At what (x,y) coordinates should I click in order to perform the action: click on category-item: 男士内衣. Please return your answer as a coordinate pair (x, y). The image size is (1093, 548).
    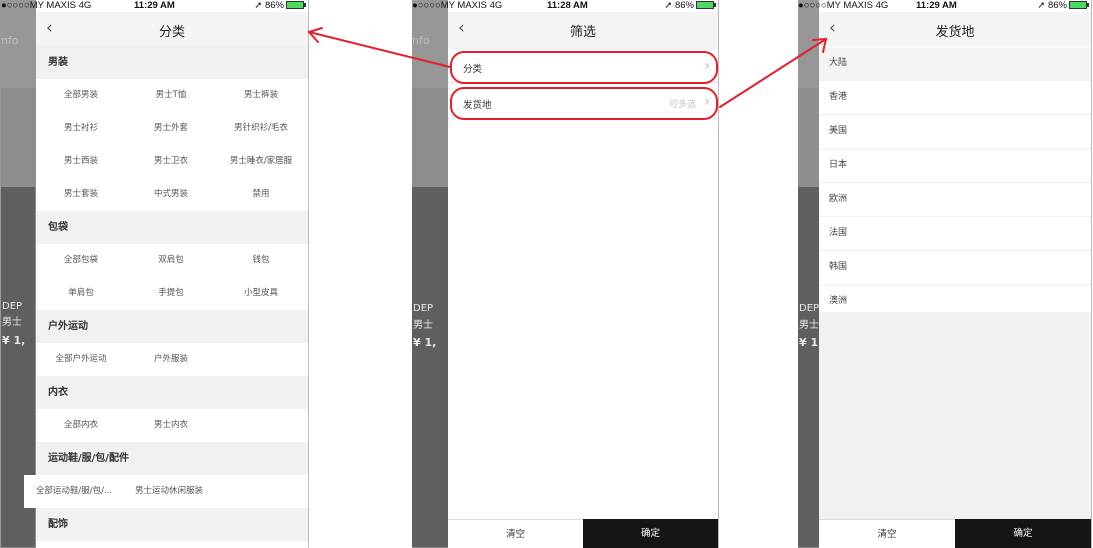
    Looking at the image, I should click on (171, 425).